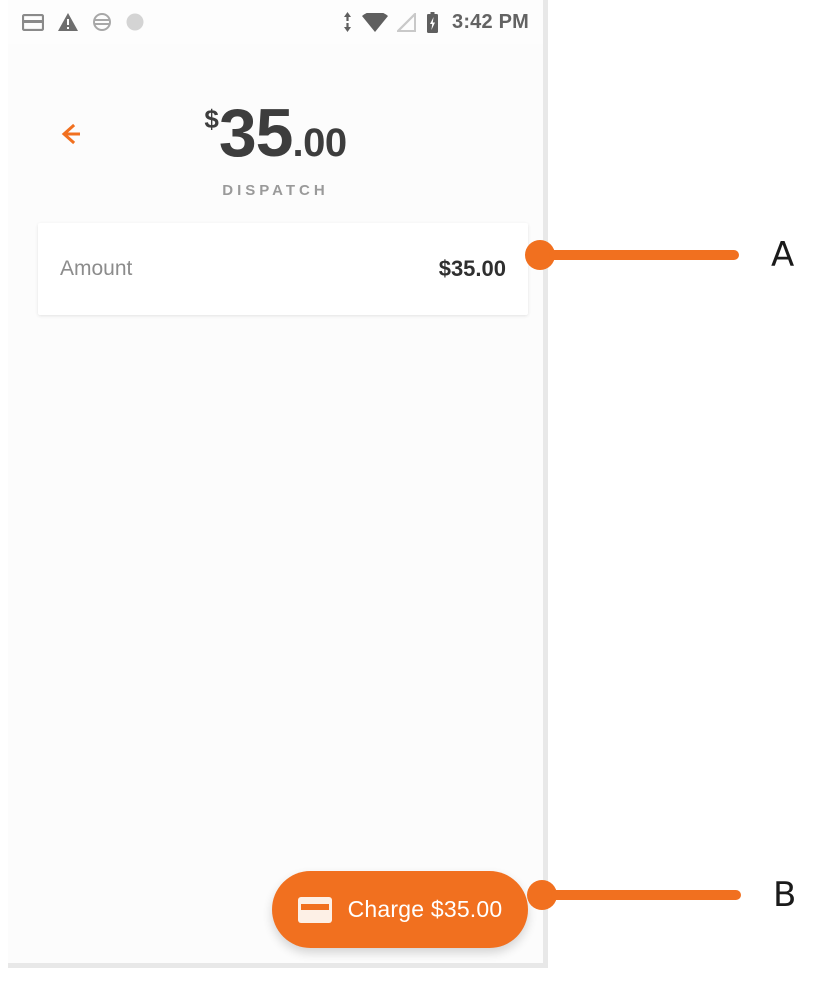 The image size is (820, 999). I want to click on warning-triangle-icon, so click(68, 22).